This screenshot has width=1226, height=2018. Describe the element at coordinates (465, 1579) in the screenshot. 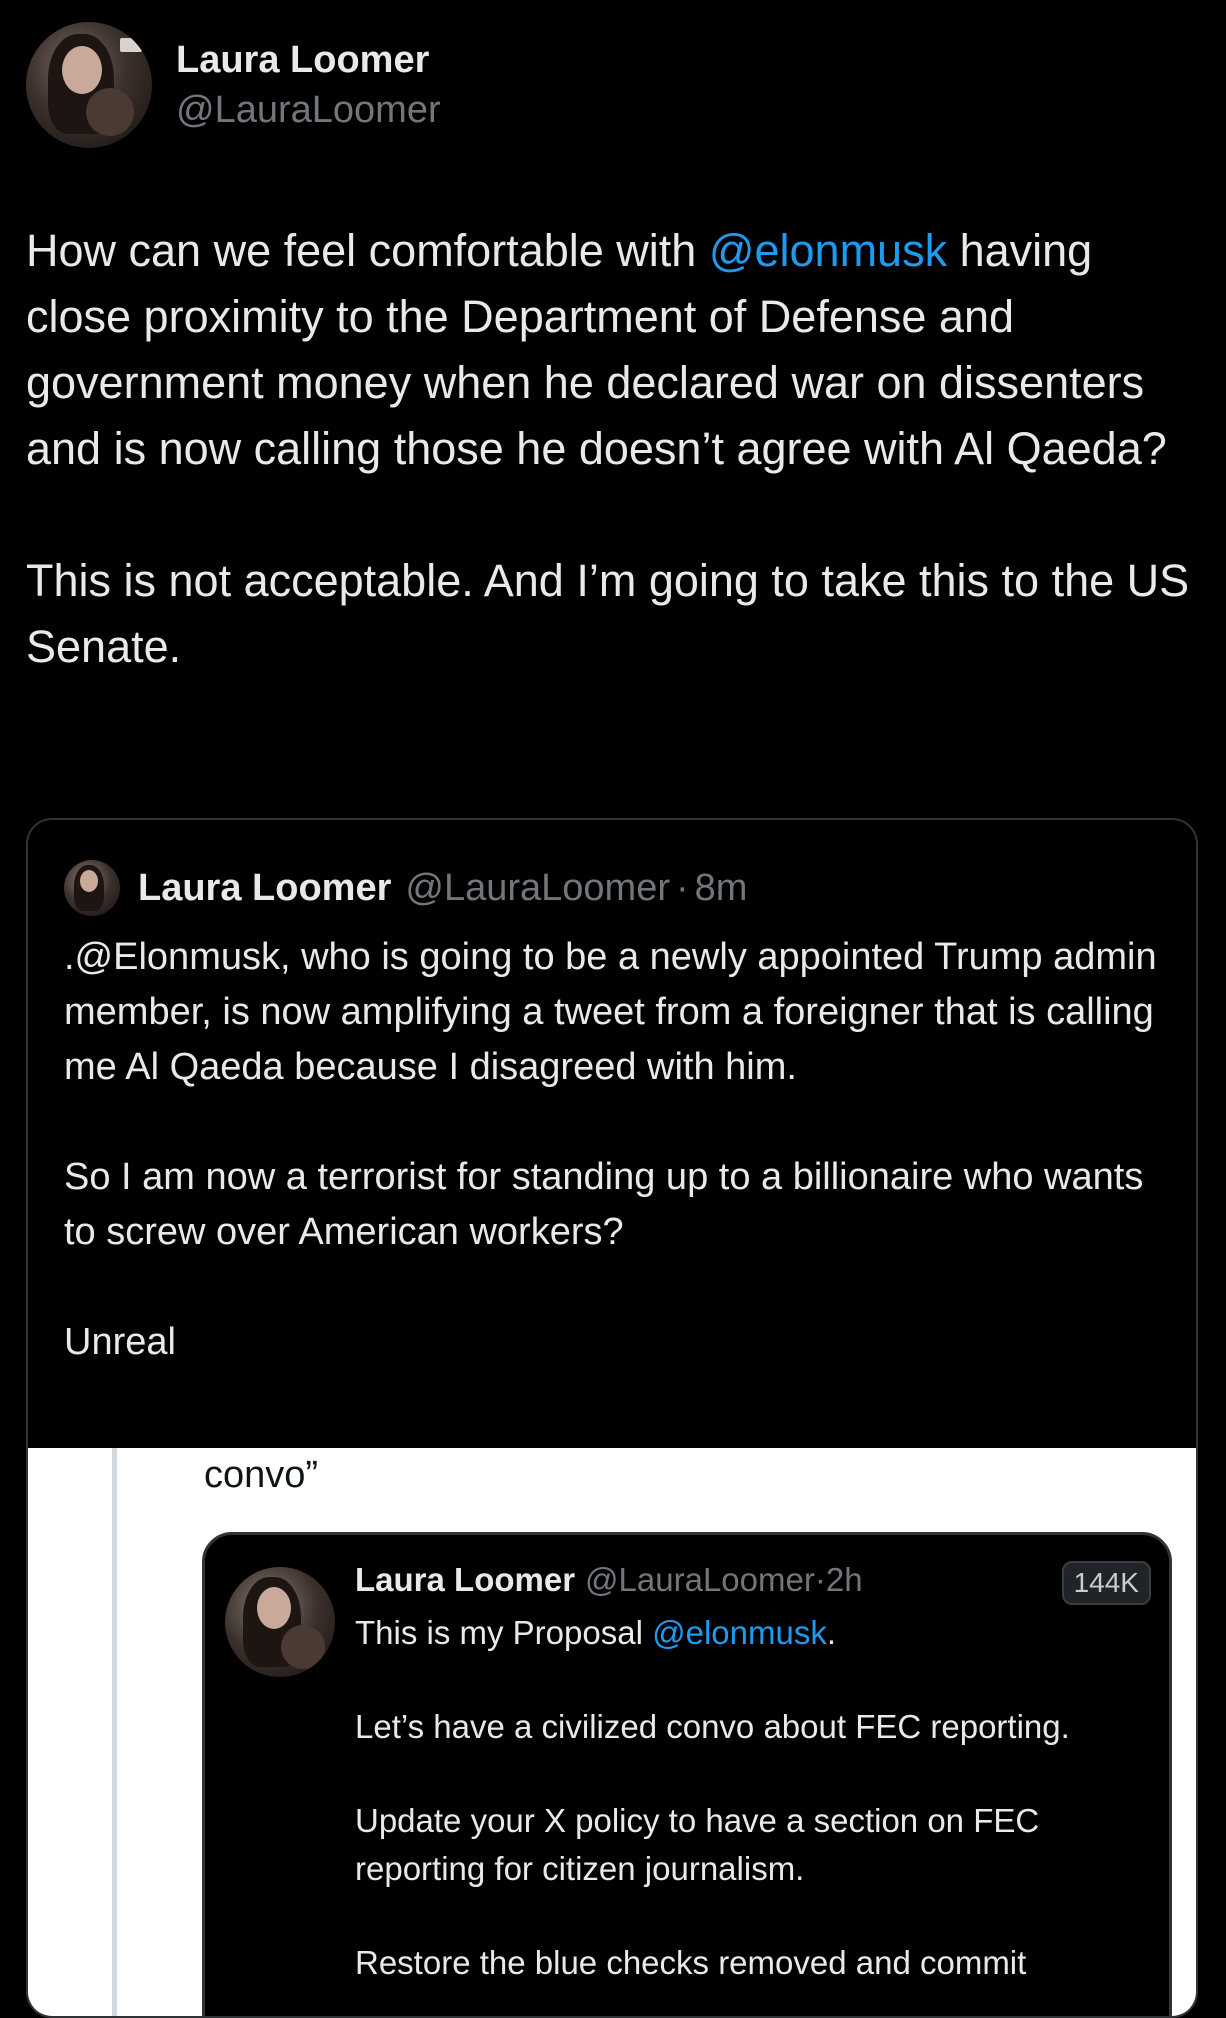

I see `inner-author-display-name: Laura Loomer` at that location.